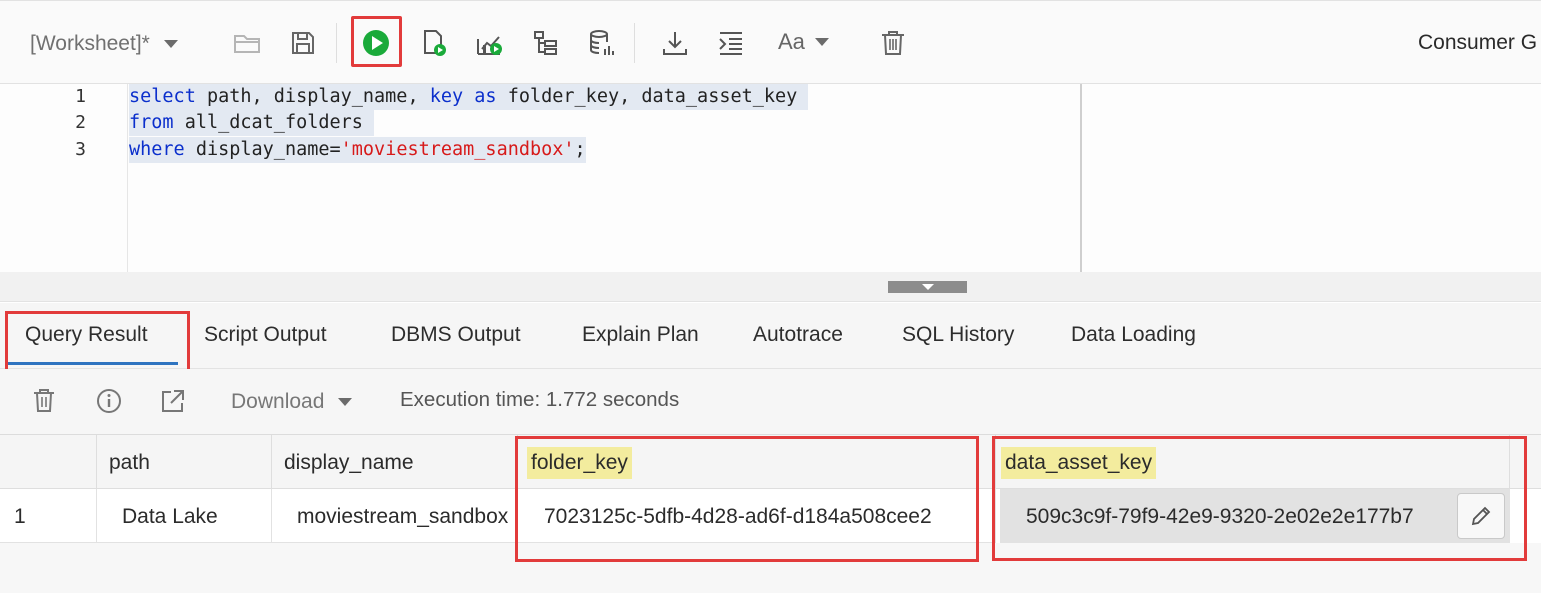 Image resolution: width=1541 pixels, height=593 pixels. Describe the element at coordinates (770, 287) in the screenshot. I see `pane-splitter` at that location.